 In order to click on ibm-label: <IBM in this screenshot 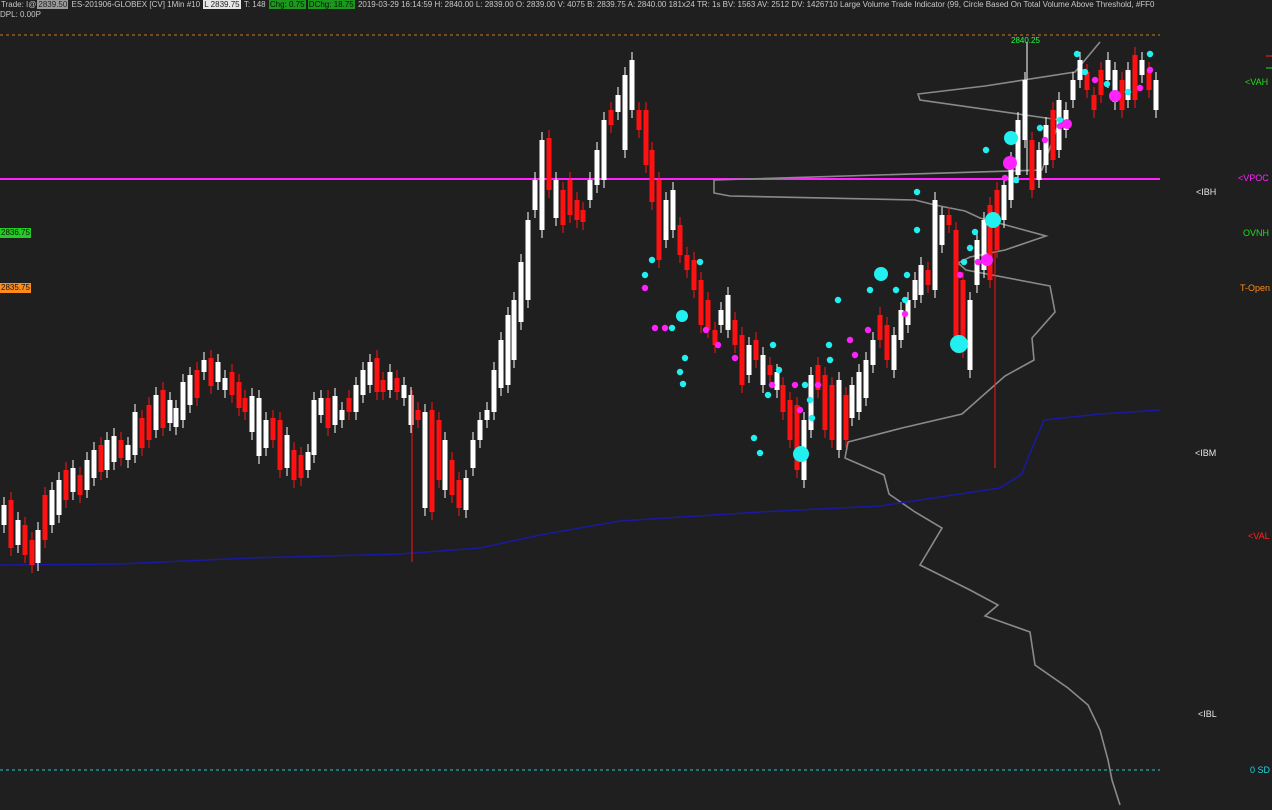, I will do `click(1206, 453)`.